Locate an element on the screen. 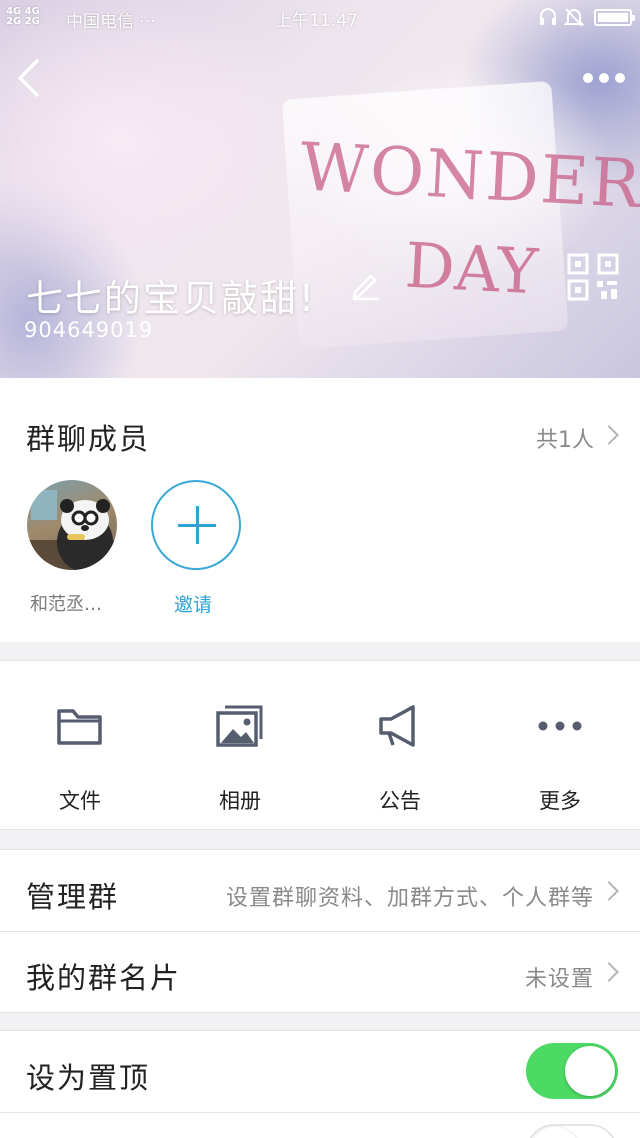 This screenshot has width=640, height=1138. megaphone-icon is located at coordinates (397, 726).